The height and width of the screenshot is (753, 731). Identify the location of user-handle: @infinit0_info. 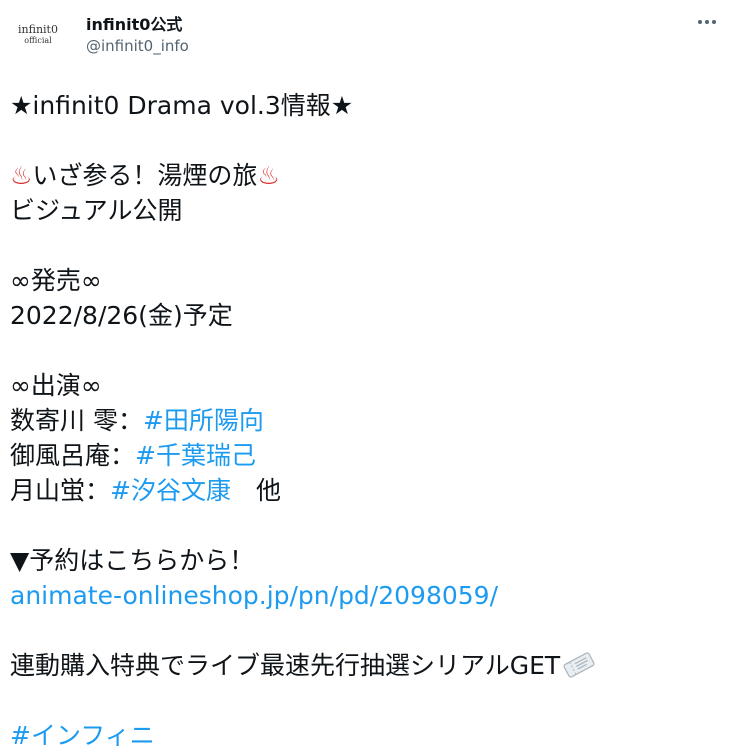
(137, 46).